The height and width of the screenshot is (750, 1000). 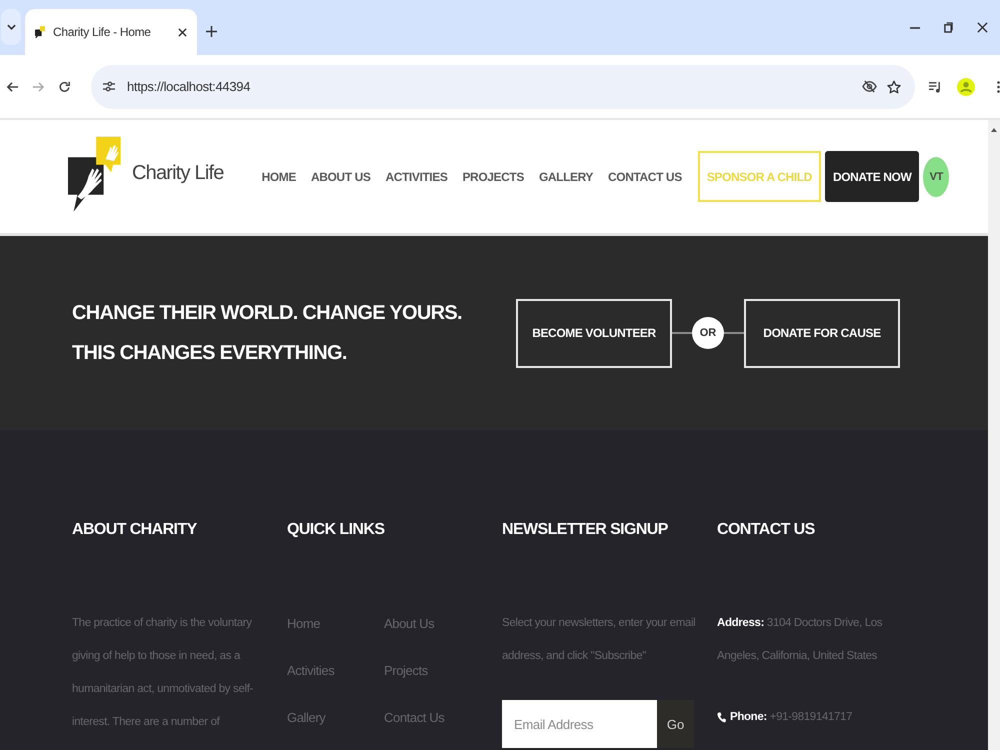 What do you see at coordinates (64, 86) in the screenshot?
I see `reload-icon` at bounding box center [64, 86].